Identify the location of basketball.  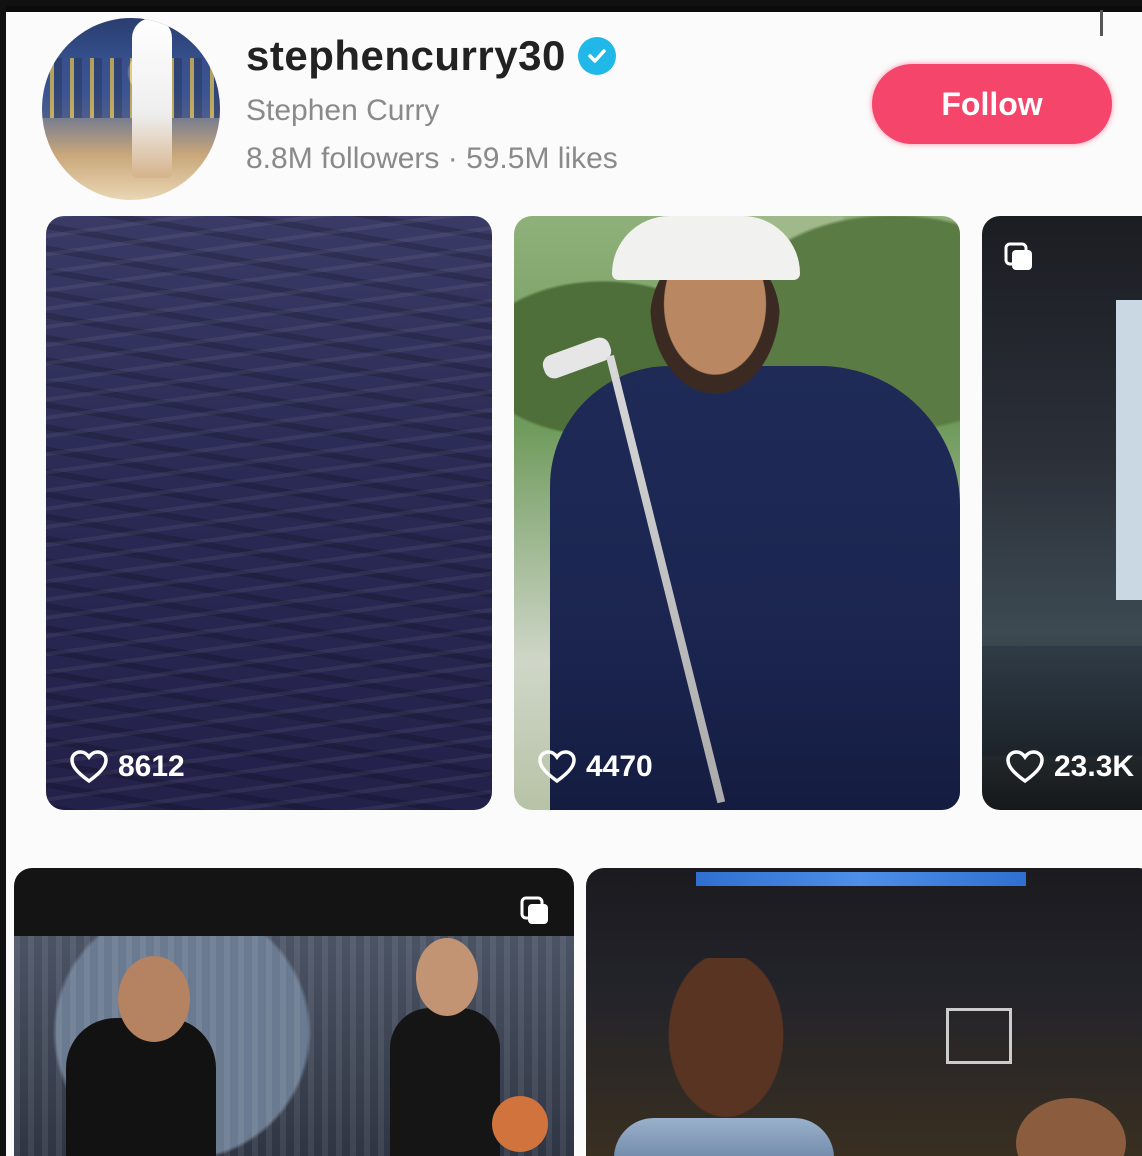
(520, 1124).